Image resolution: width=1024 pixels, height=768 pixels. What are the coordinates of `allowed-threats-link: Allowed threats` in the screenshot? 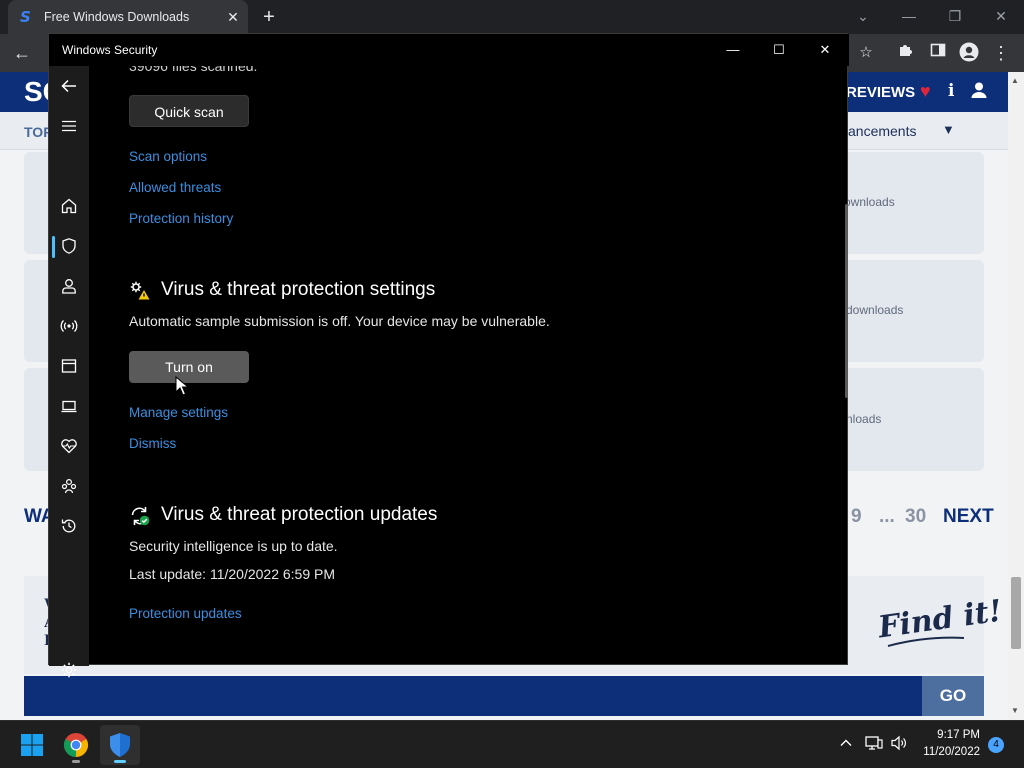 It's located at (175, 187).